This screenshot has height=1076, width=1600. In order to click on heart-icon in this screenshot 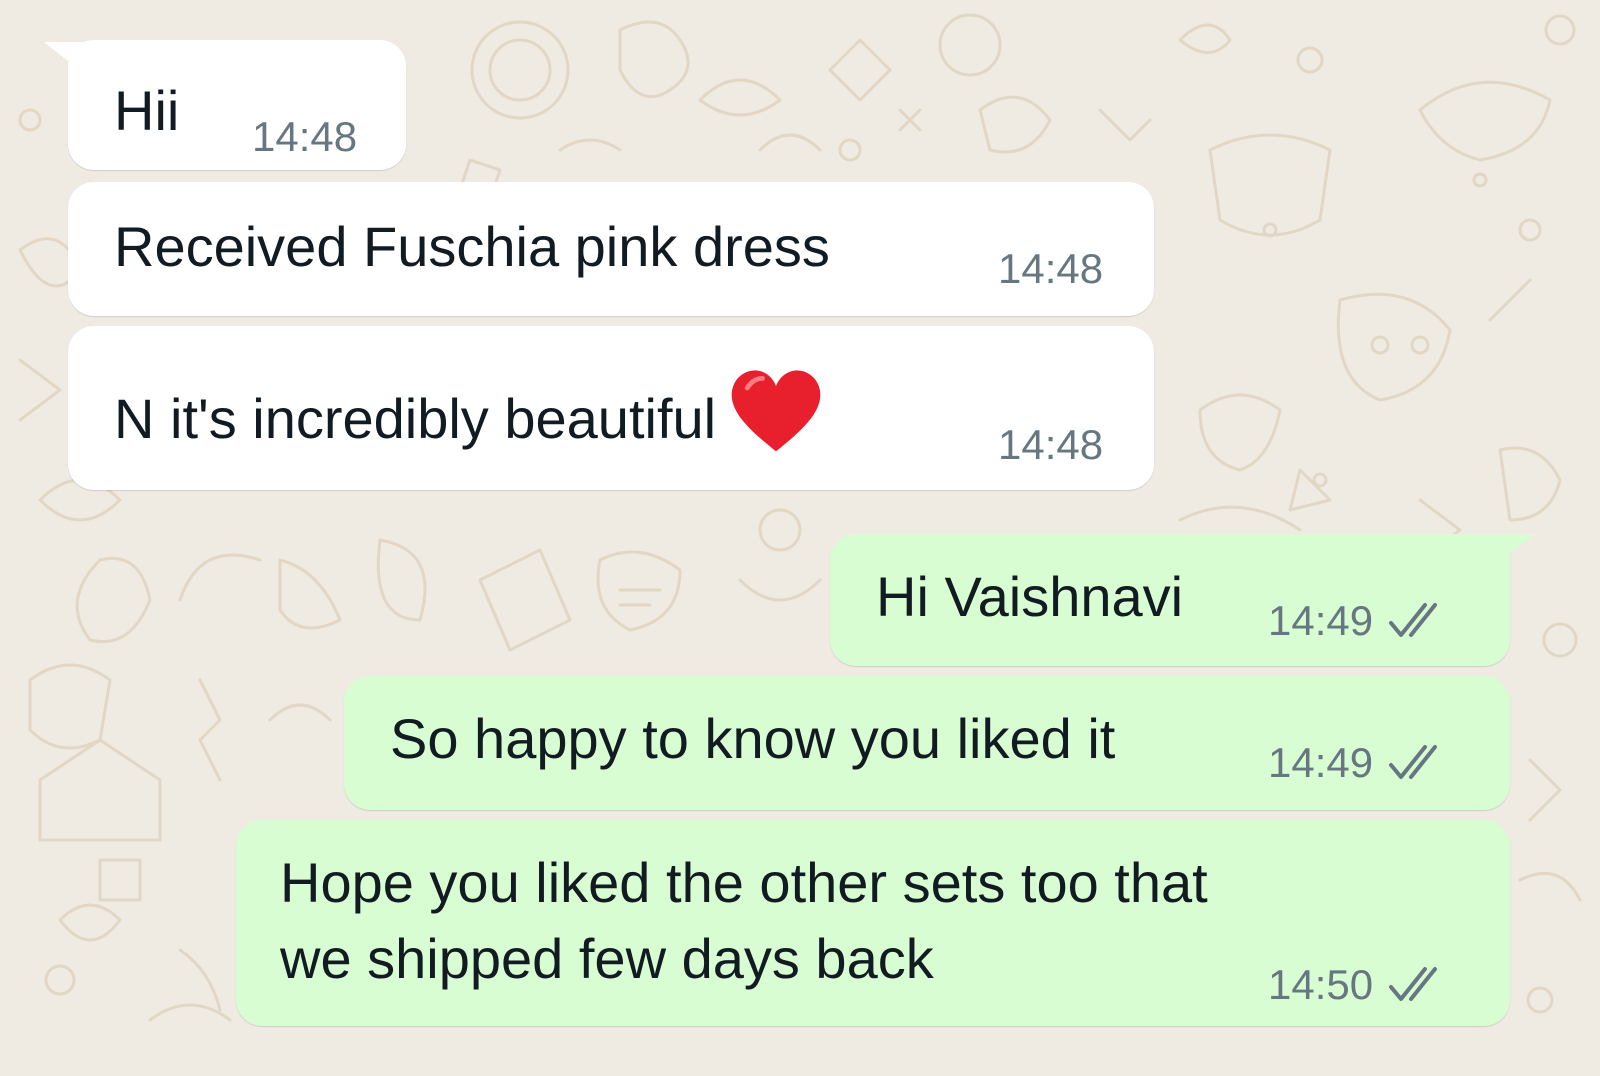, I will do `click(776, 411)`.